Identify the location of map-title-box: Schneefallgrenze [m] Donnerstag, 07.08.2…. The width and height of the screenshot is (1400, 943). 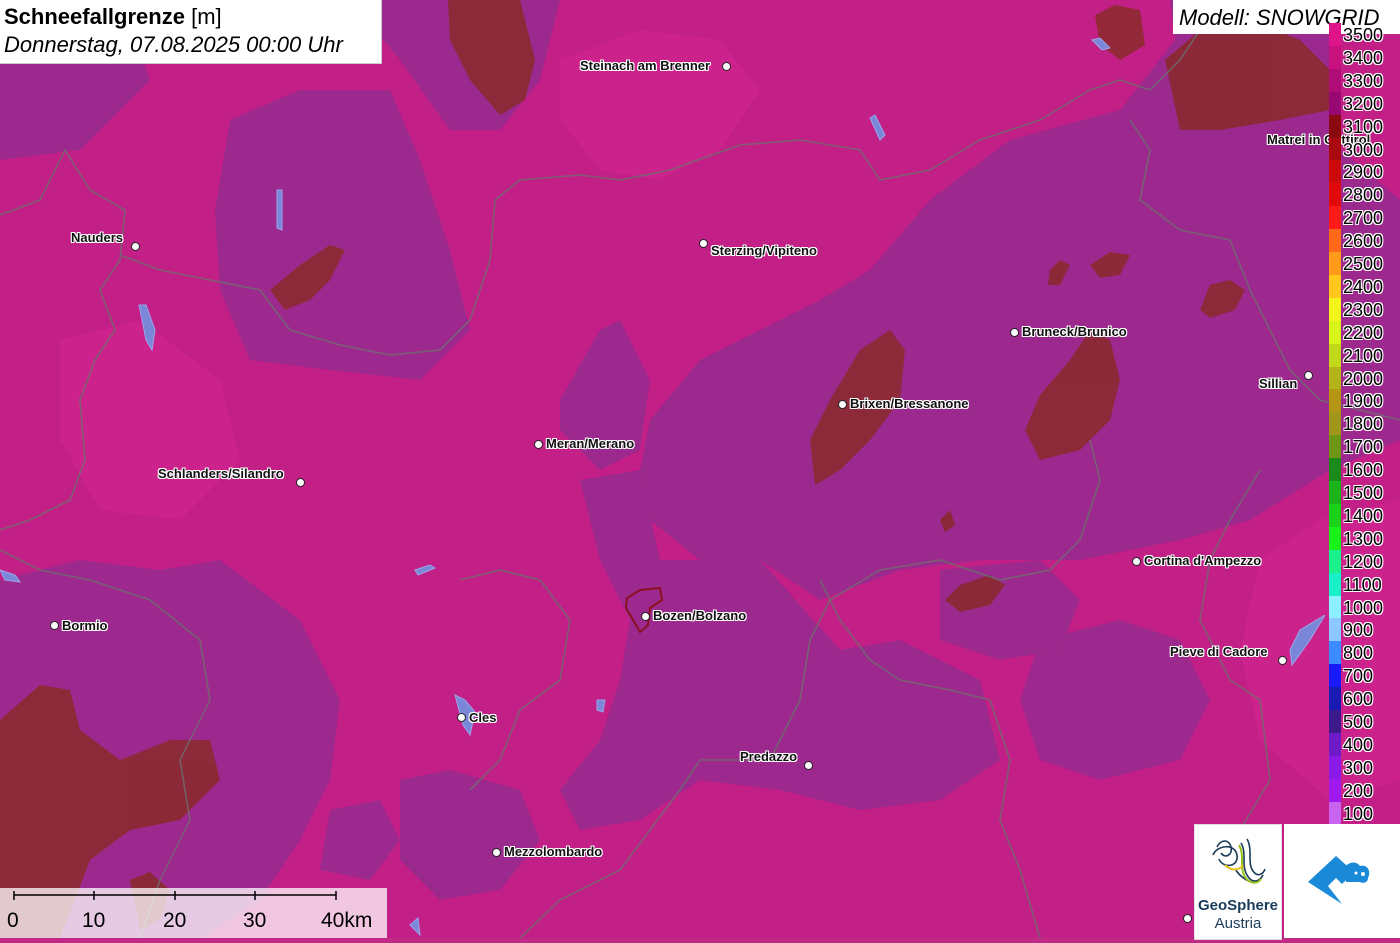
(191, 32).